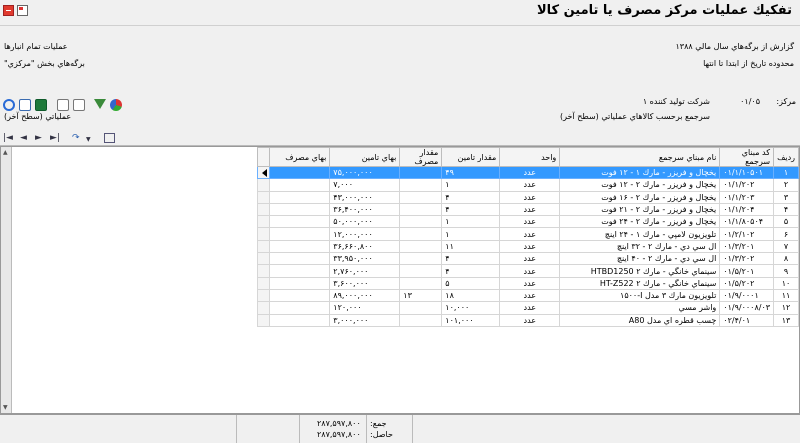  I want to click on navigation-bar: |◄ ◄ ► ►| ↷ ▼, so click(400, 138).